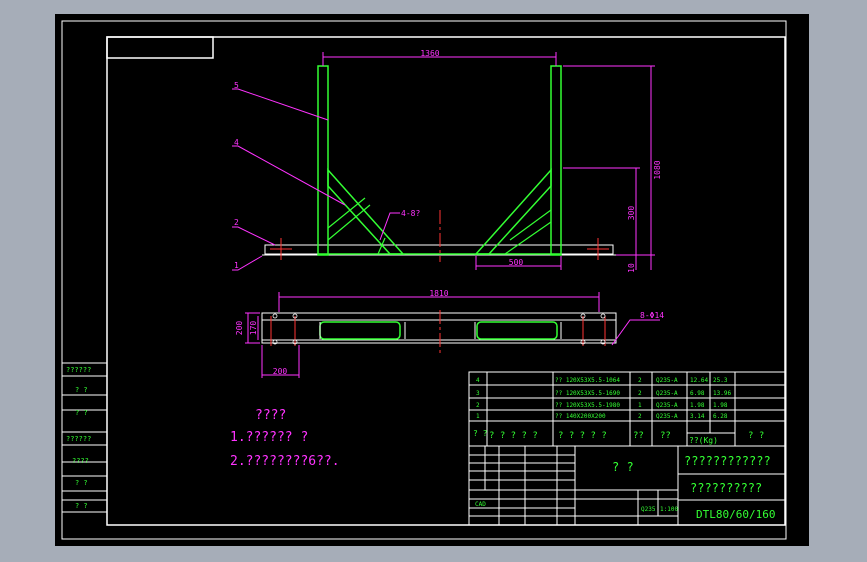  I want to click on top-dimensions, so click(452, 335).